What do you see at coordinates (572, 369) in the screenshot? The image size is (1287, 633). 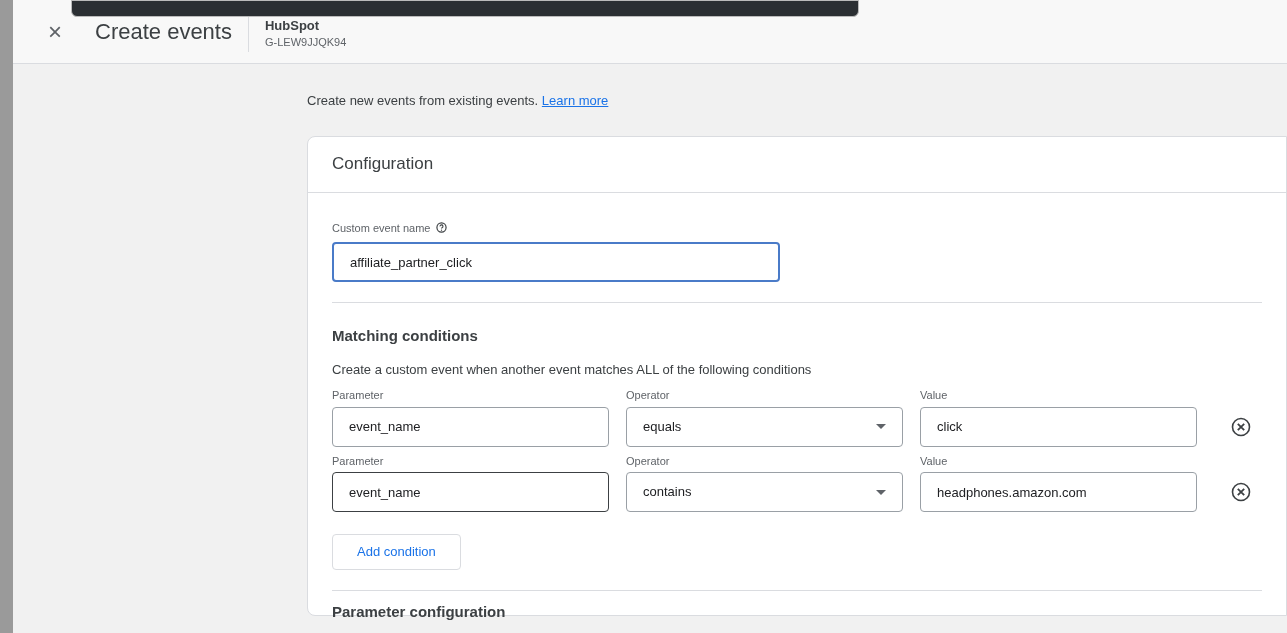 I see `section-description: Create a custom event when another event matches ALL of the following conditions` at bounding box center [572, 369].